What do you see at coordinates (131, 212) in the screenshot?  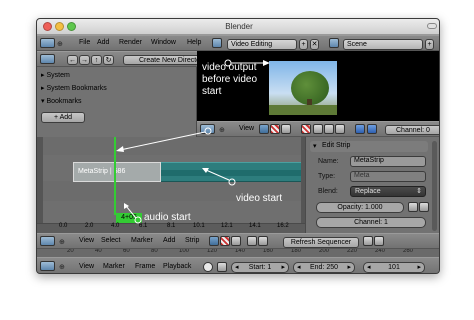 I see `arrow-audio-start-line` at bounding box center [131, 212].